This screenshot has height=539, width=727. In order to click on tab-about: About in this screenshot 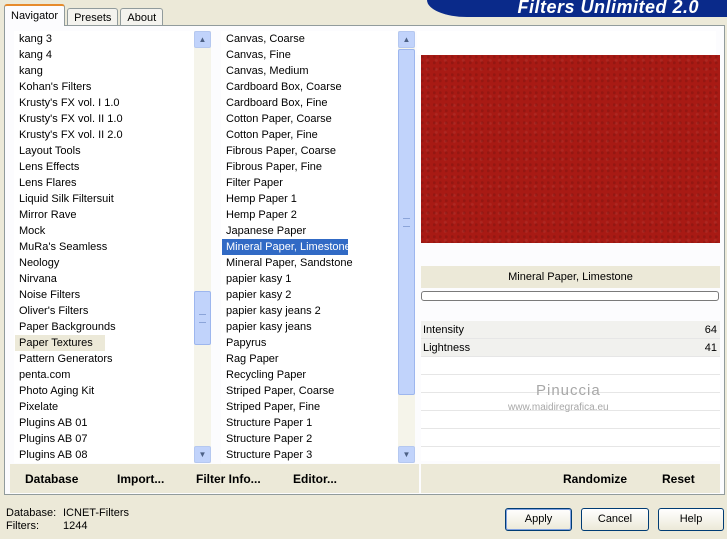, I will do `click(142, 17)`.